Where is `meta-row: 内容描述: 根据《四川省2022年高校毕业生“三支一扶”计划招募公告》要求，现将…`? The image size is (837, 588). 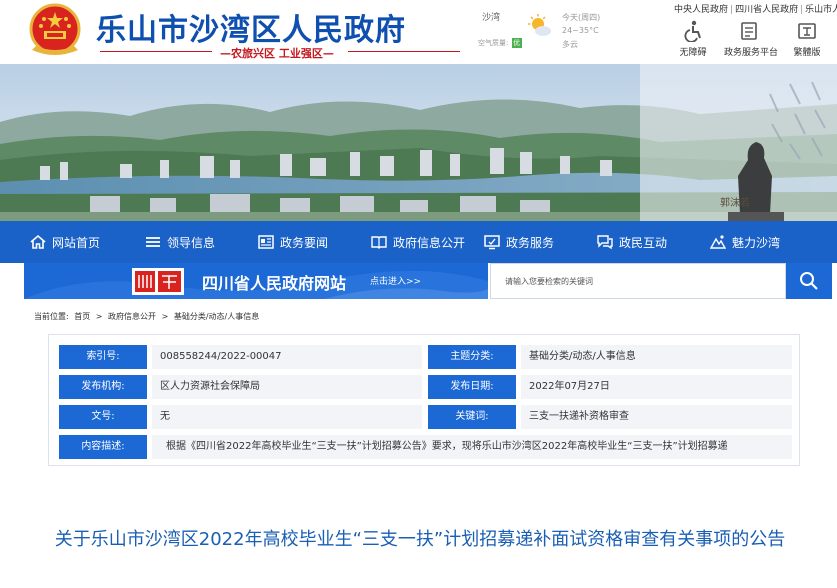
meta-row: 内容描述: 根据《四川省2022年高校毕业生“三支一扶”计划招募公告》要求，现将… is located at coordinates (425, 447).